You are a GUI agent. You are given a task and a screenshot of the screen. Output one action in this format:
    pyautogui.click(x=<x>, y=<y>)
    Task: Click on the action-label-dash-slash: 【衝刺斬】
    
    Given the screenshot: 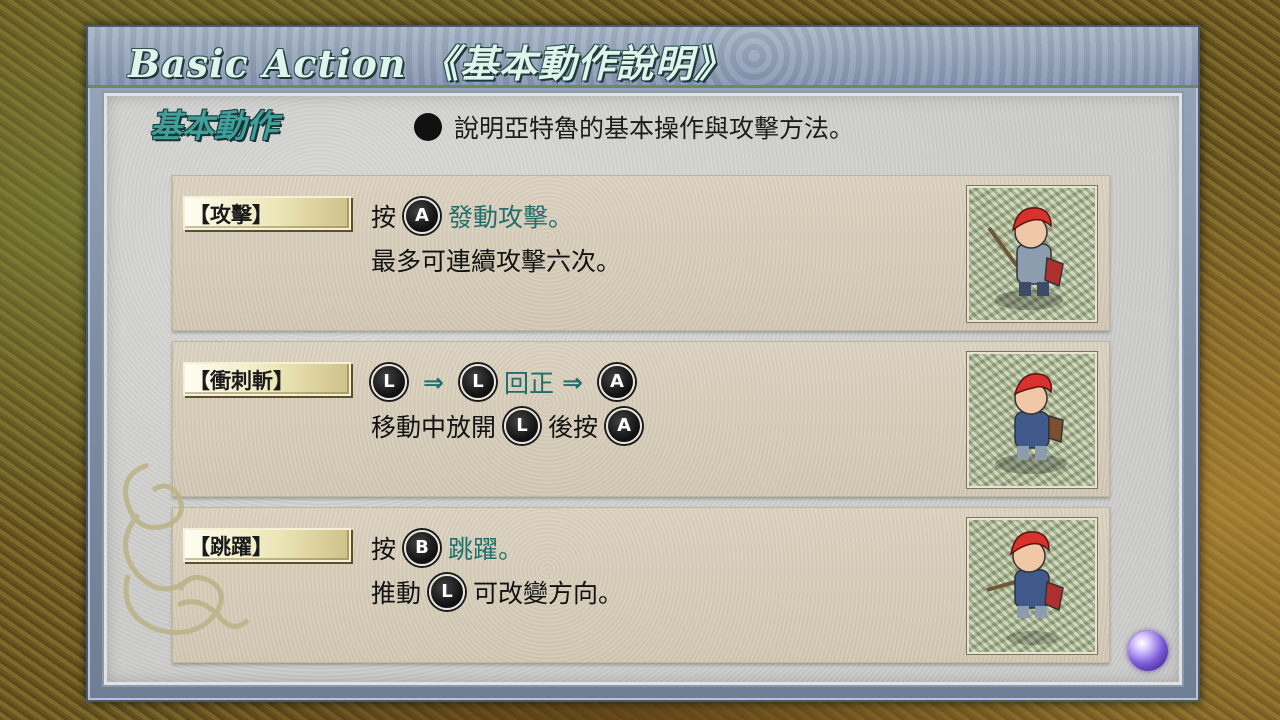 What is the action you would take?
    pyautogui.click(x=267, y=379)
    